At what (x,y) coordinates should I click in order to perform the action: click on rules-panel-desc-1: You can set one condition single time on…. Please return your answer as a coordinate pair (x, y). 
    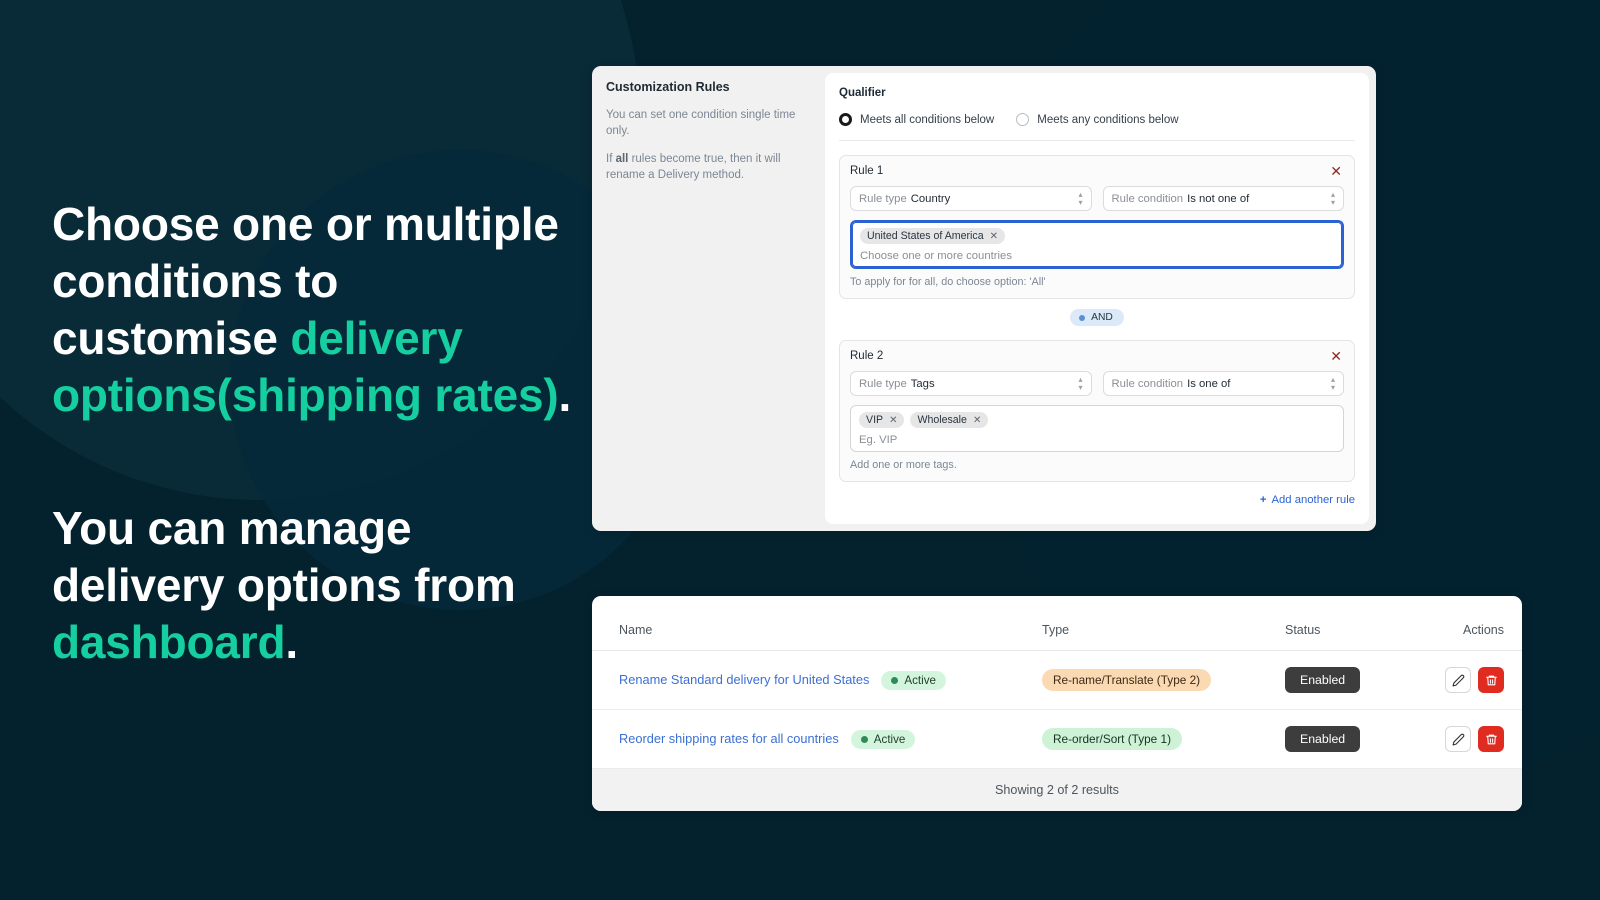
    Looking at the image, I should click on (701, 123).